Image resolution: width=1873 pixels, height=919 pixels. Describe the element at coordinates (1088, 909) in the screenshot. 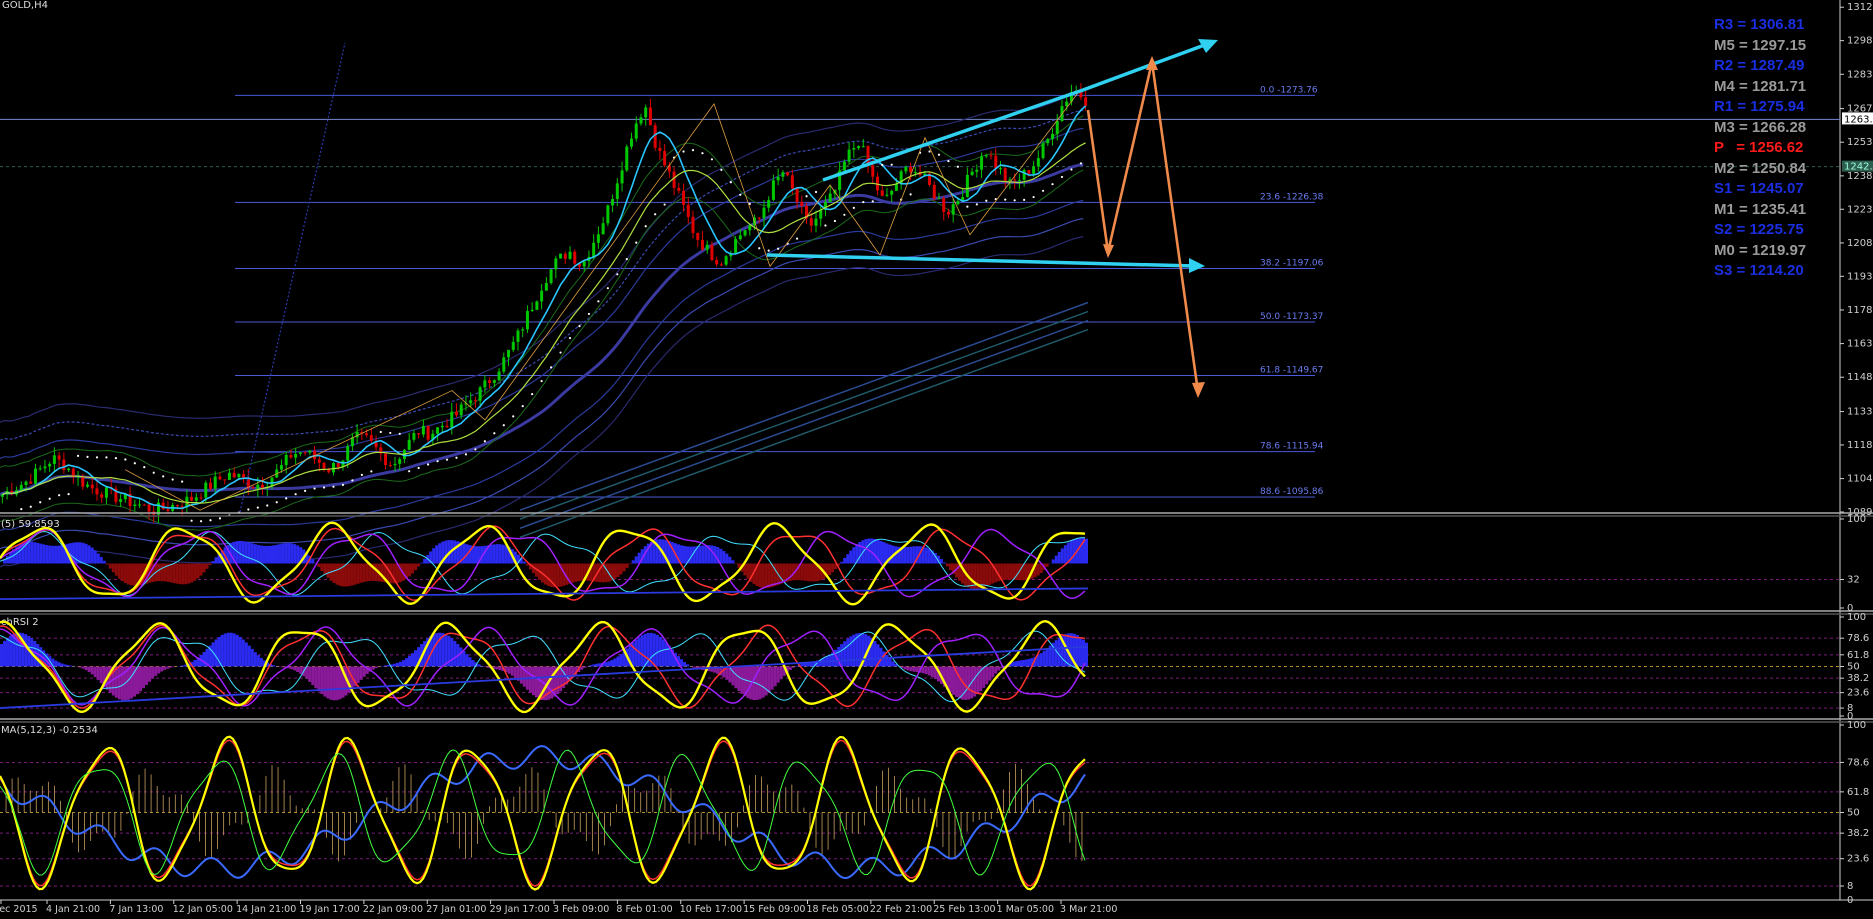

I see `time-tick-label: 3 Mar 21:00` at that location.